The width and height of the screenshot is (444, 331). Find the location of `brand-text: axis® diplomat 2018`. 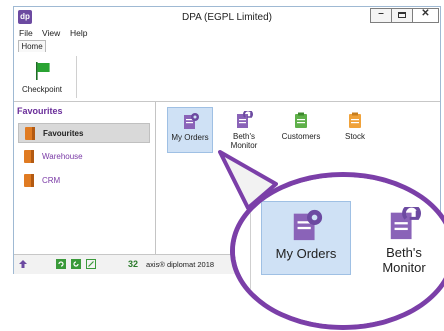

brand-text: axis® diplomat 2018 is located at coordinates (180, 264).